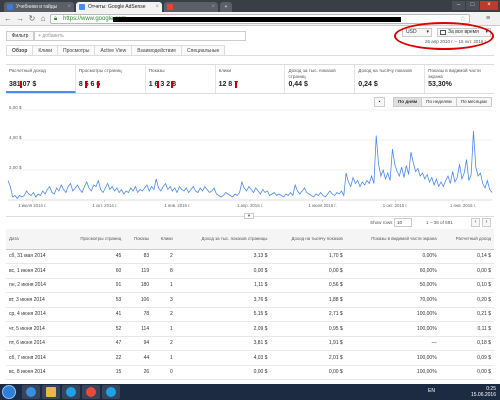 The image size is (500, 400). I want to click on table-cell: 47, so click(93, 343).